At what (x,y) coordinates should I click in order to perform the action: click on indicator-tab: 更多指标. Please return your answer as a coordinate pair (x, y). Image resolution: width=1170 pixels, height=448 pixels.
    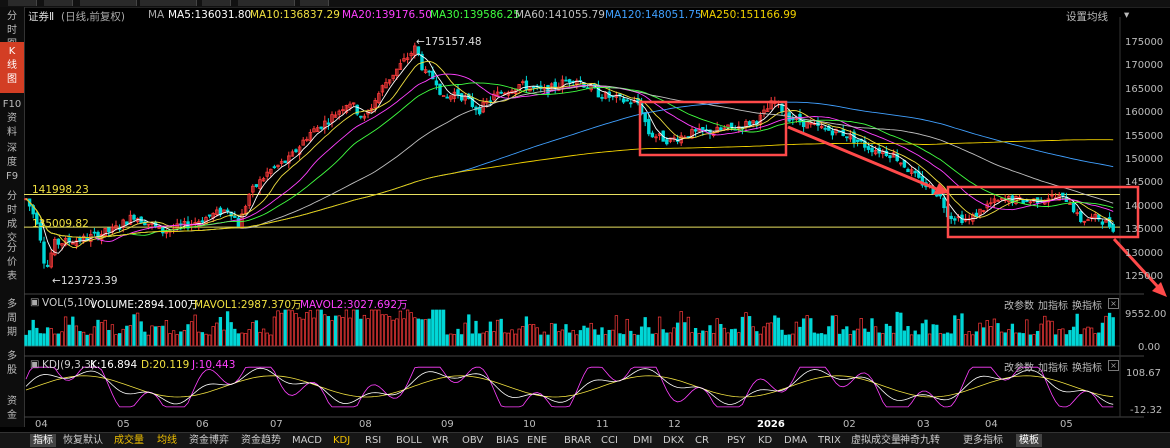
    Looking at the image, I should click on (983, 440).